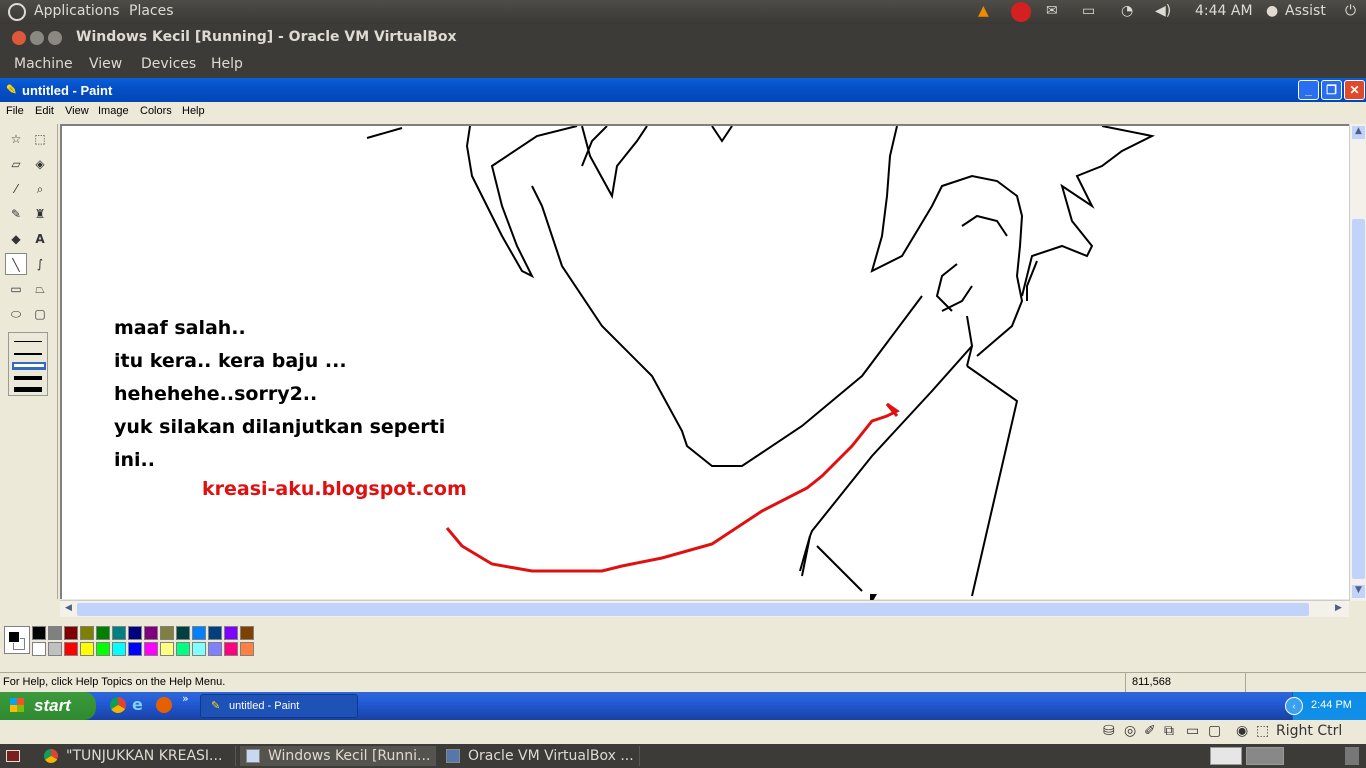 The width and height of the screenshot is (1366, 768). I want to click on vlc-icon: ▲, so click(983, 11).